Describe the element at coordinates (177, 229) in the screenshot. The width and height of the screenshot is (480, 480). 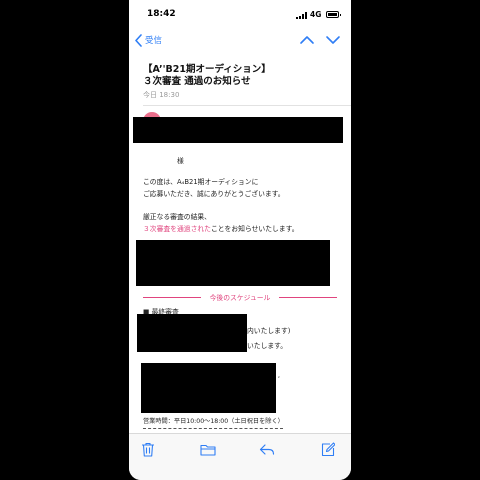
I see `pass-highlight: ３次審査を通過された` at that location.